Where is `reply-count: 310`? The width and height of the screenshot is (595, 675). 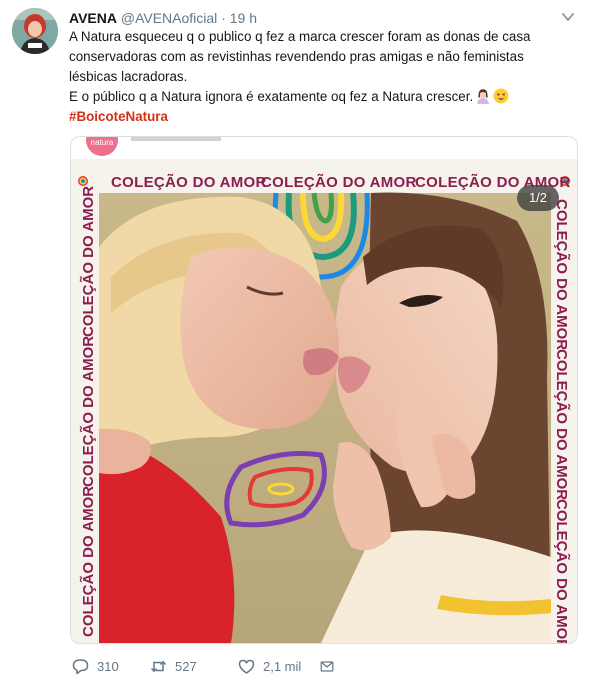 reply-count: 310 is located at coordinates (108, 666).